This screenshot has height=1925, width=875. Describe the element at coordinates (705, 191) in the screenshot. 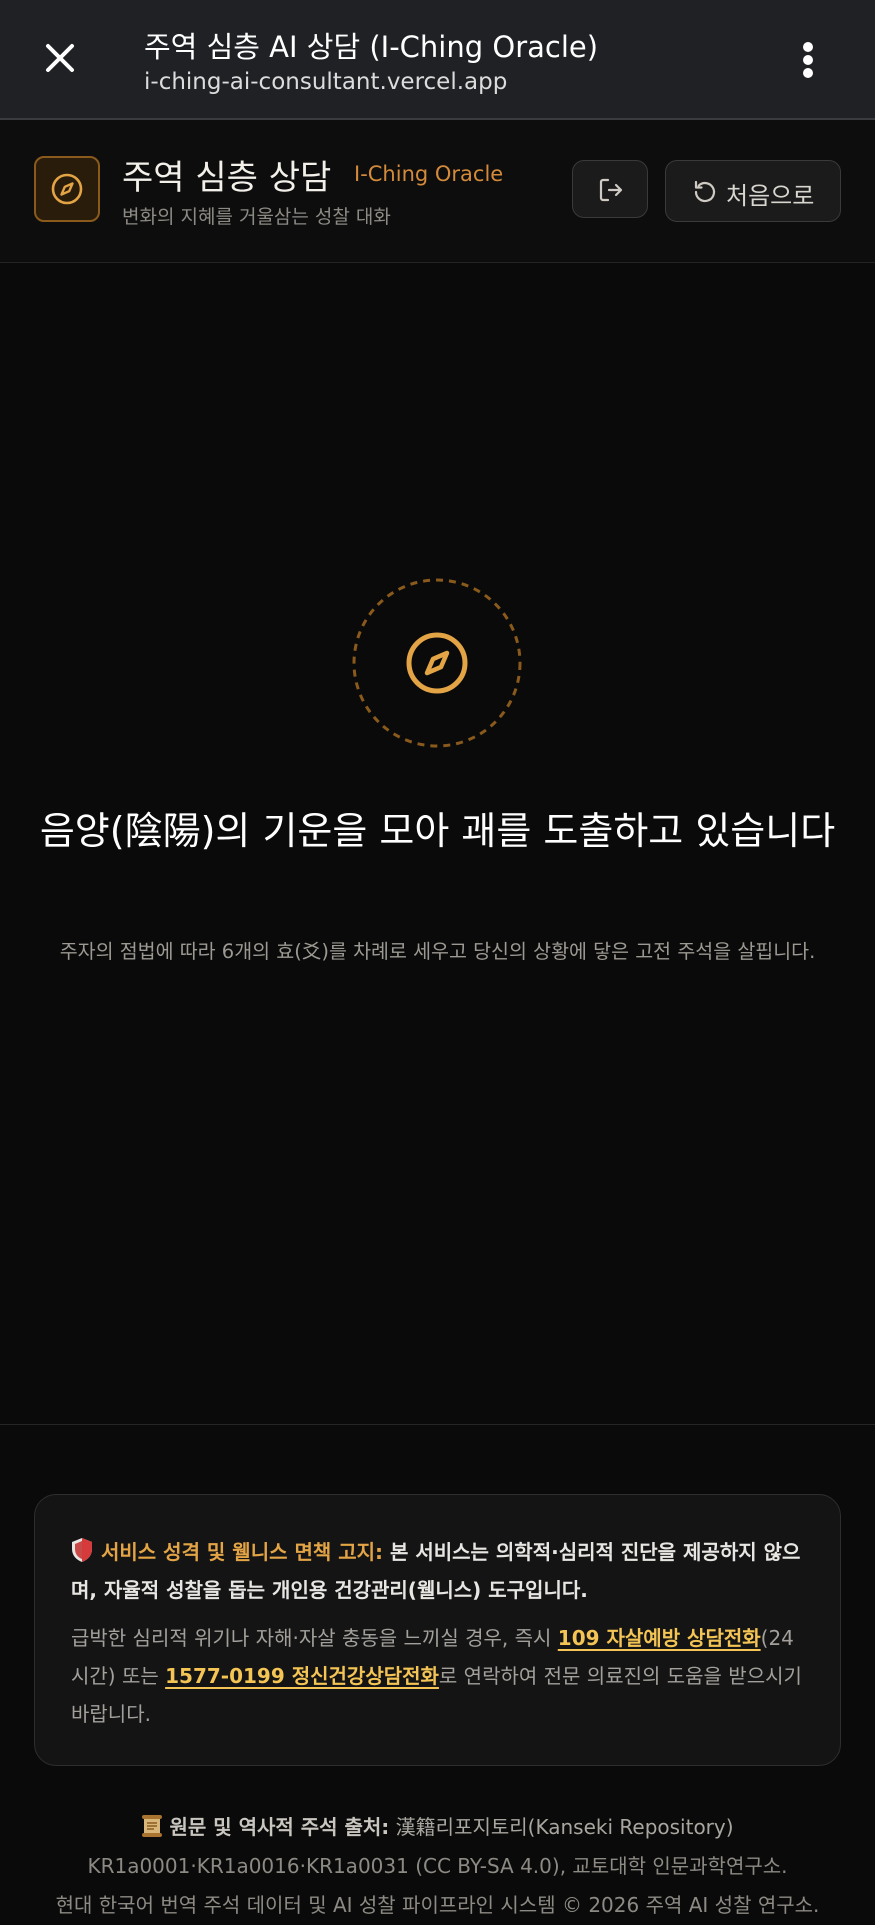

I see `rotate-ccw-icon` at that location.